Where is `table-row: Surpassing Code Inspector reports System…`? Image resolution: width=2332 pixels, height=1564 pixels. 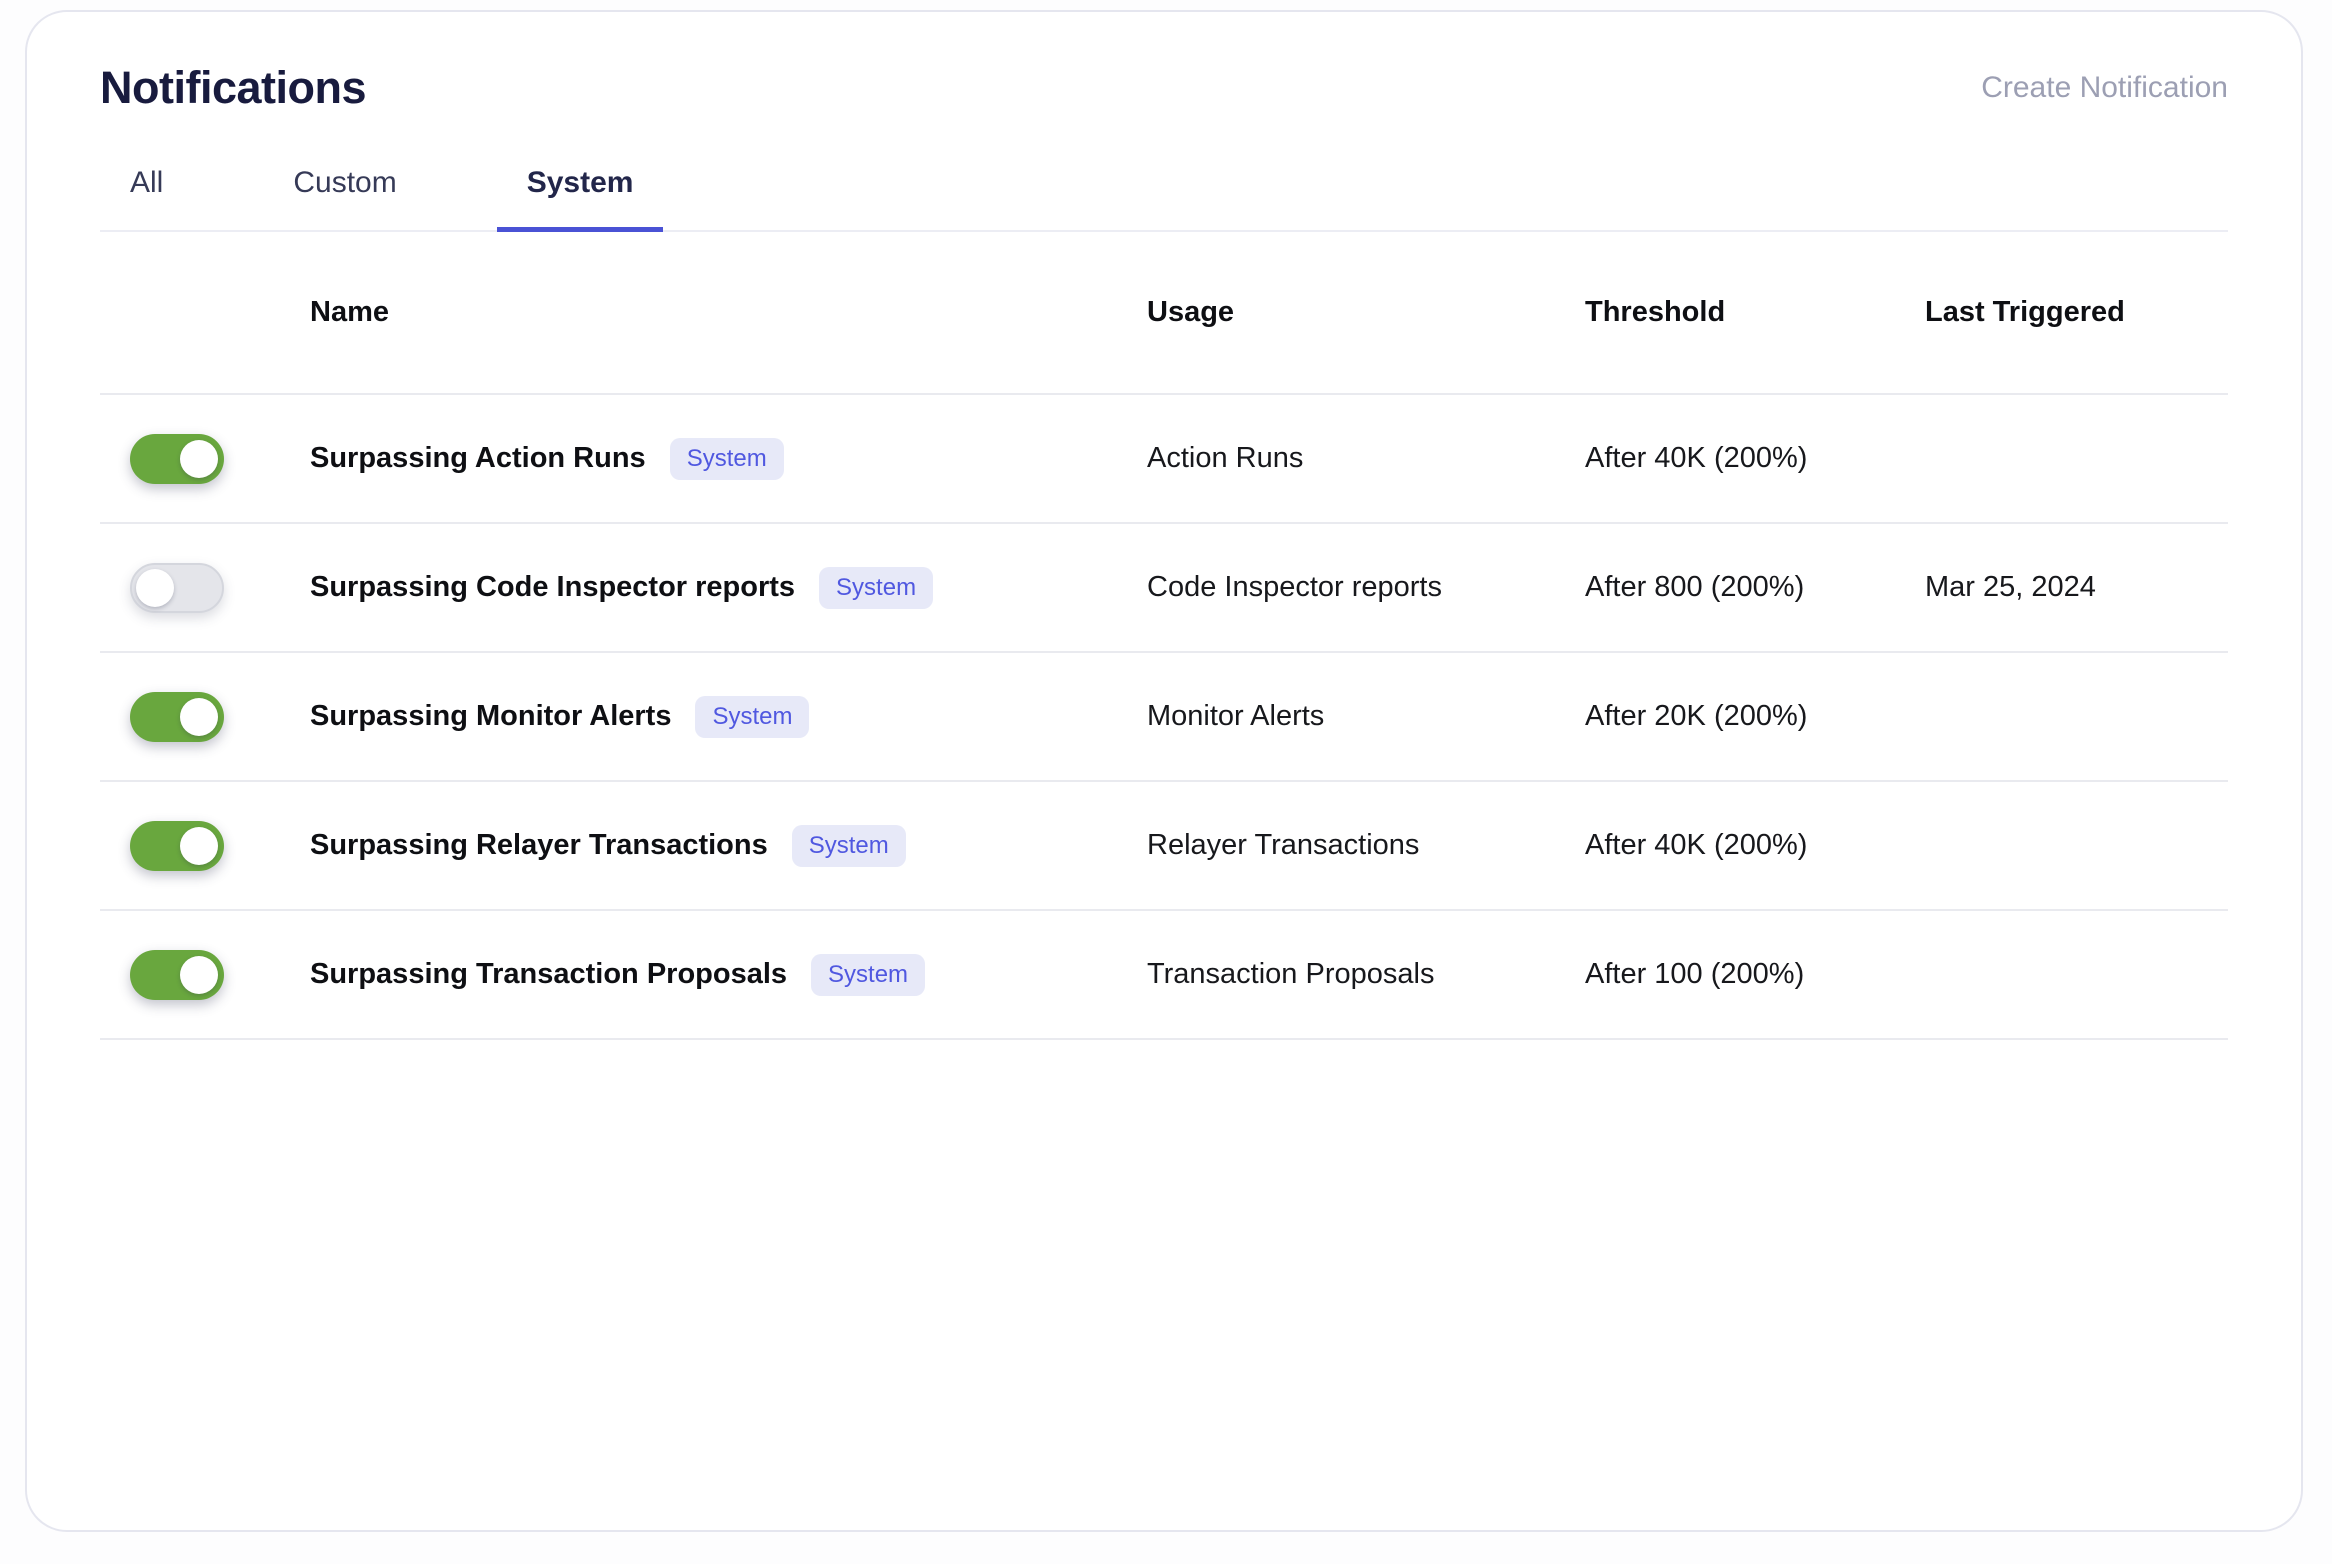 table-row: Surpassing Code Inspector reports System… is located at coordinates (1164, 588).